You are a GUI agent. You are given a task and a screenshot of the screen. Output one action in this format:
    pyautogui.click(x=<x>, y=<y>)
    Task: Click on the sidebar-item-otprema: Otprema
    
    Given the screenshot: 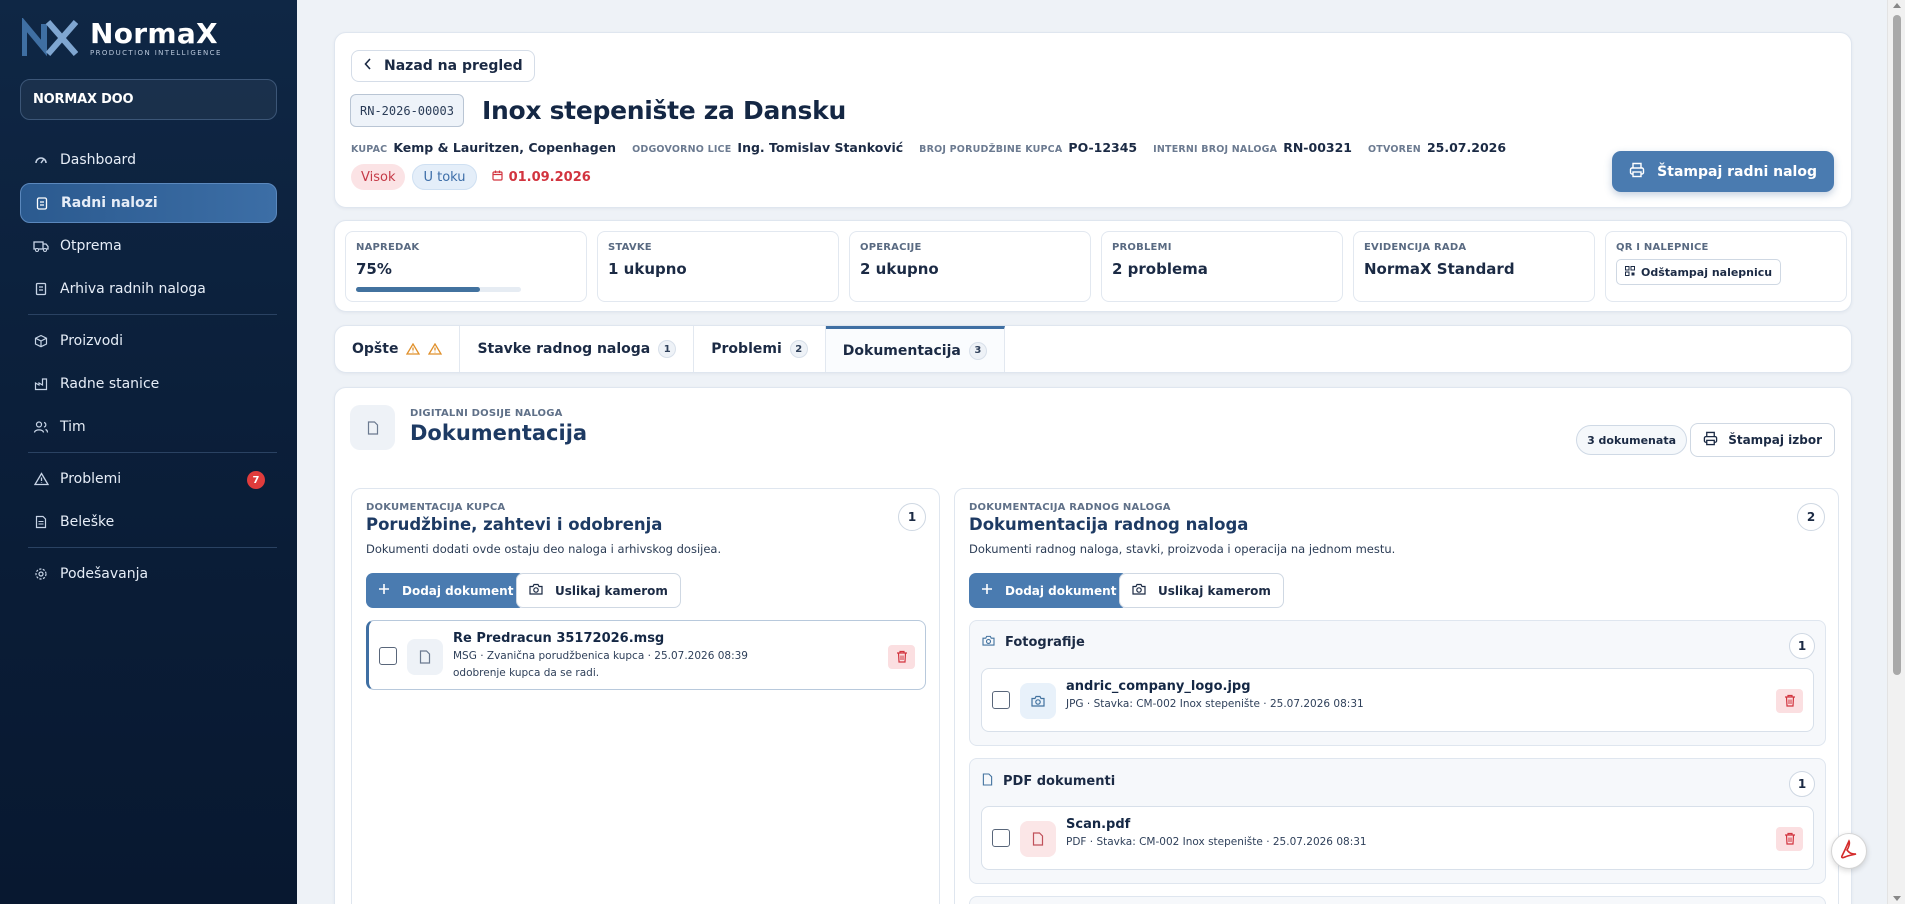 What is the action you would take?
    pyautogui.click(x=148, y=246)
    